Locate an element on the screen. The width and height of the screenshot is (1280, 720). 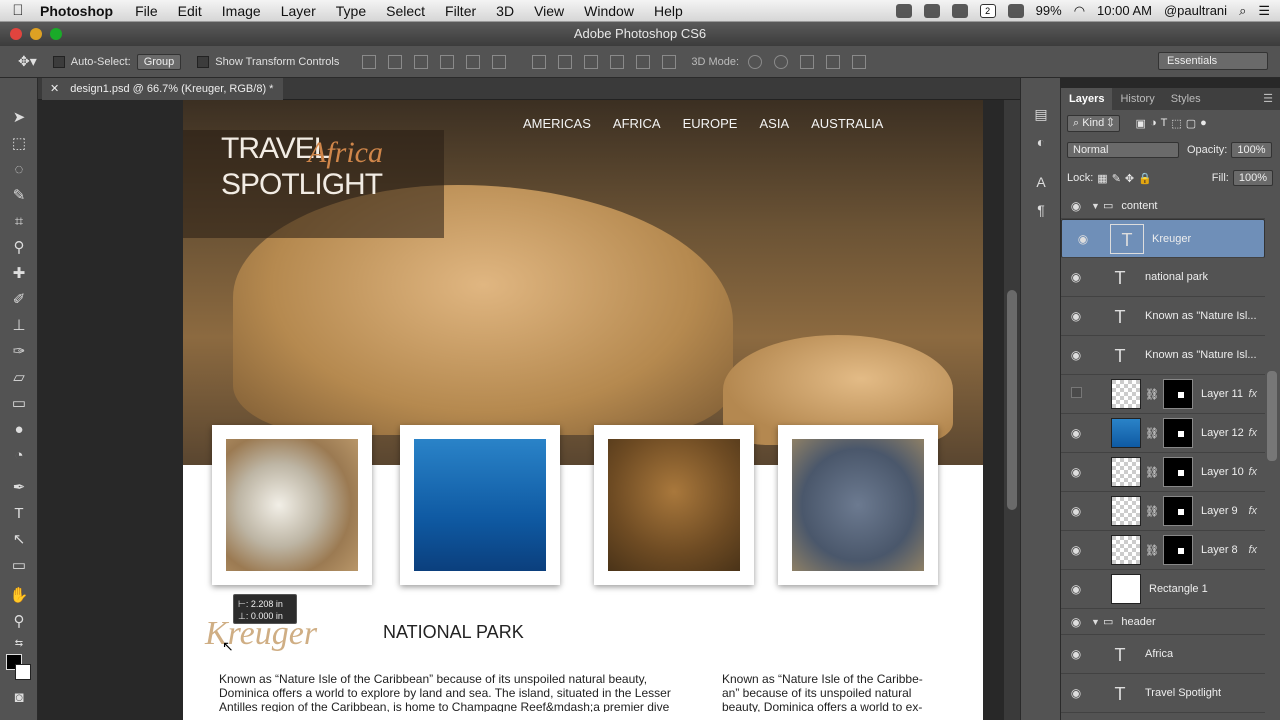
healing-brush-tool-icon: ✚ is located at coordinates (19, 274).